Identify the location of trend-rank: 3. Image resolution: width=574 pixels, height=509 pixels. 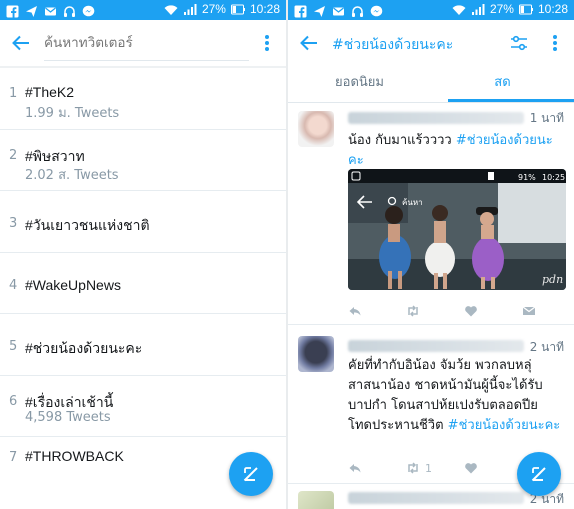
(13, 223).